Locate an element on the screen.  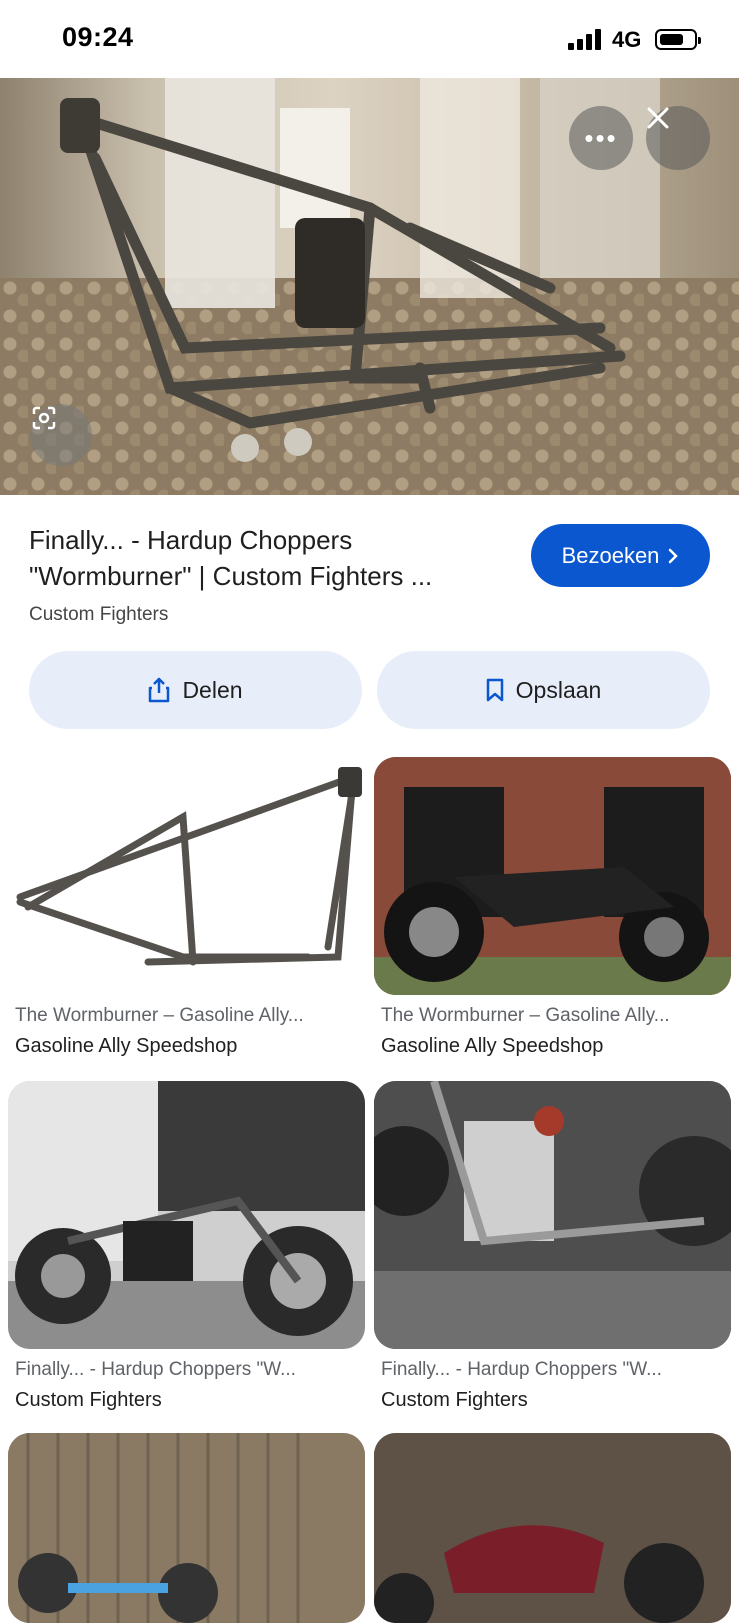
chevron-right-icon is located at coordinates (674, 555).